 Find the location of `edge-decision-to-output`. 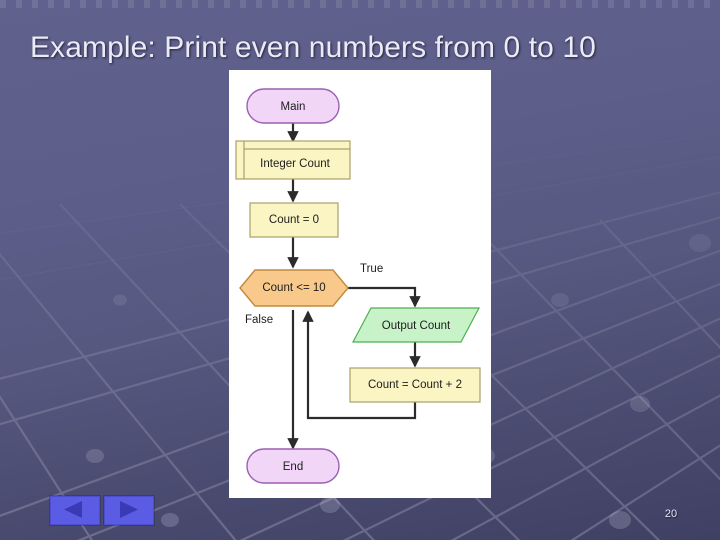

edge-decision-to-output is located at coordinates (384, 297).